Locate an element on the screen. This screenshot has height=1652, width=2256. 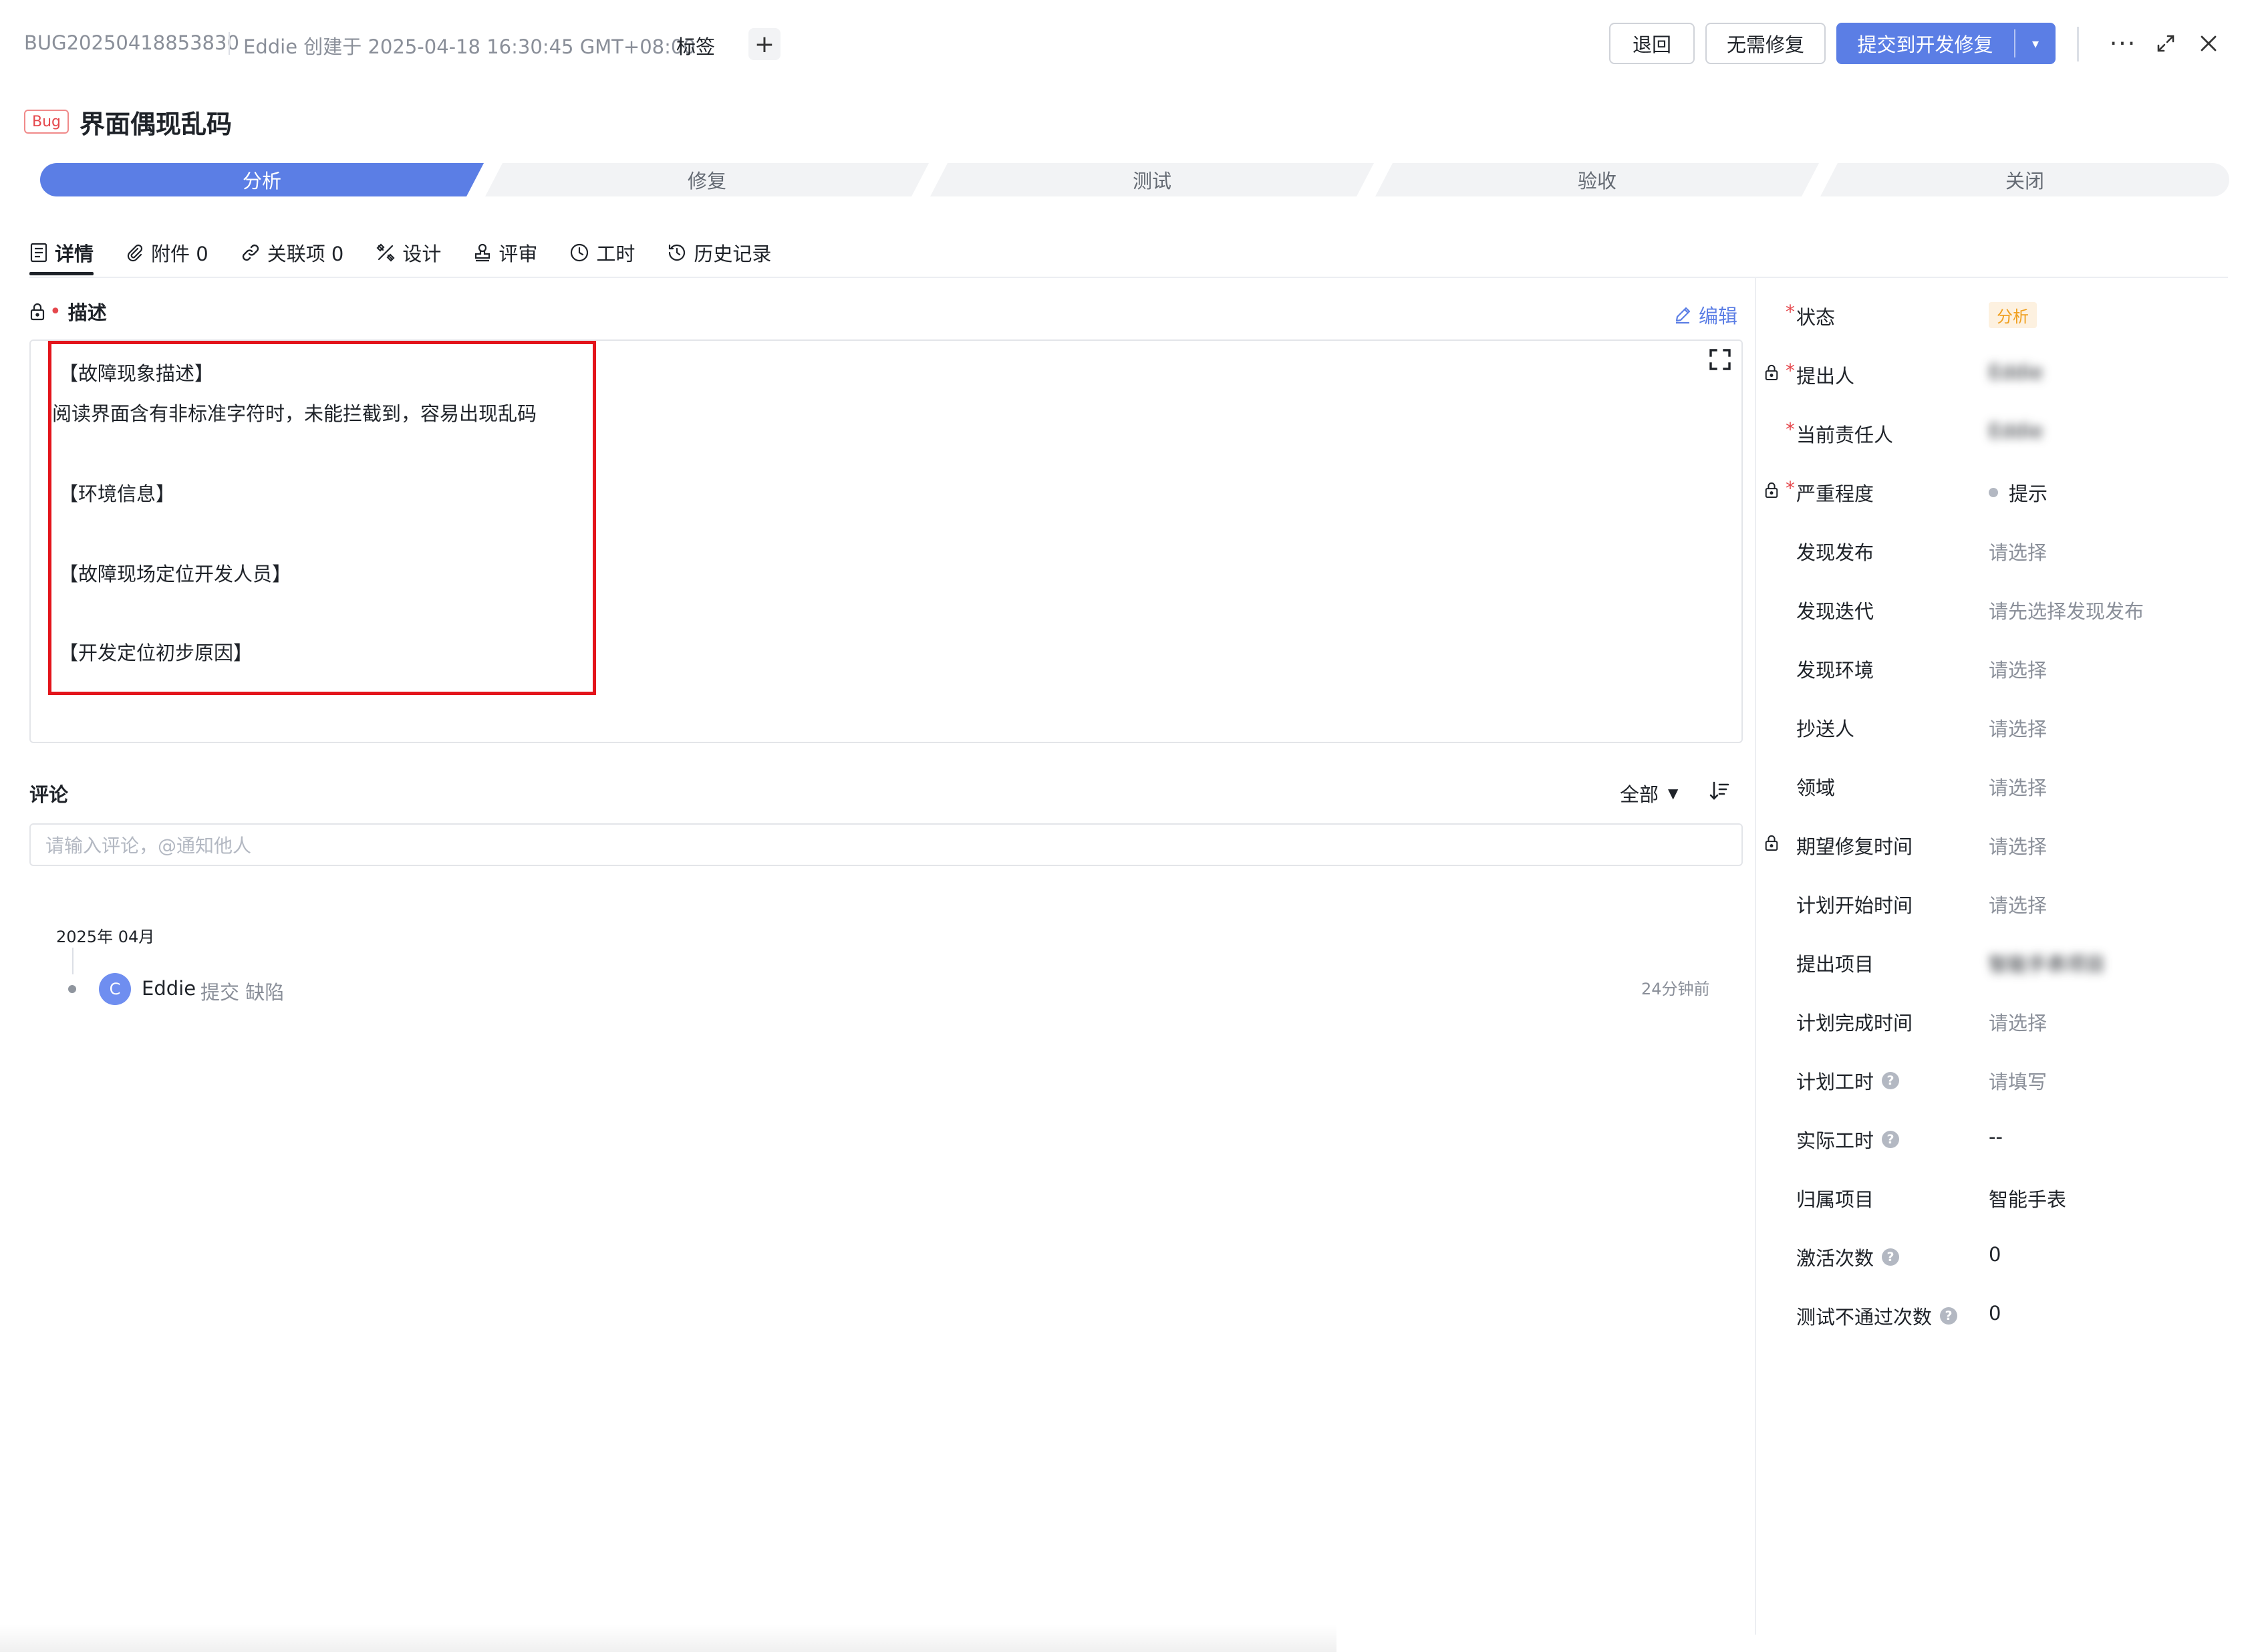
tab-related-items: 关联项 0 is located at coordinates (292, 252).